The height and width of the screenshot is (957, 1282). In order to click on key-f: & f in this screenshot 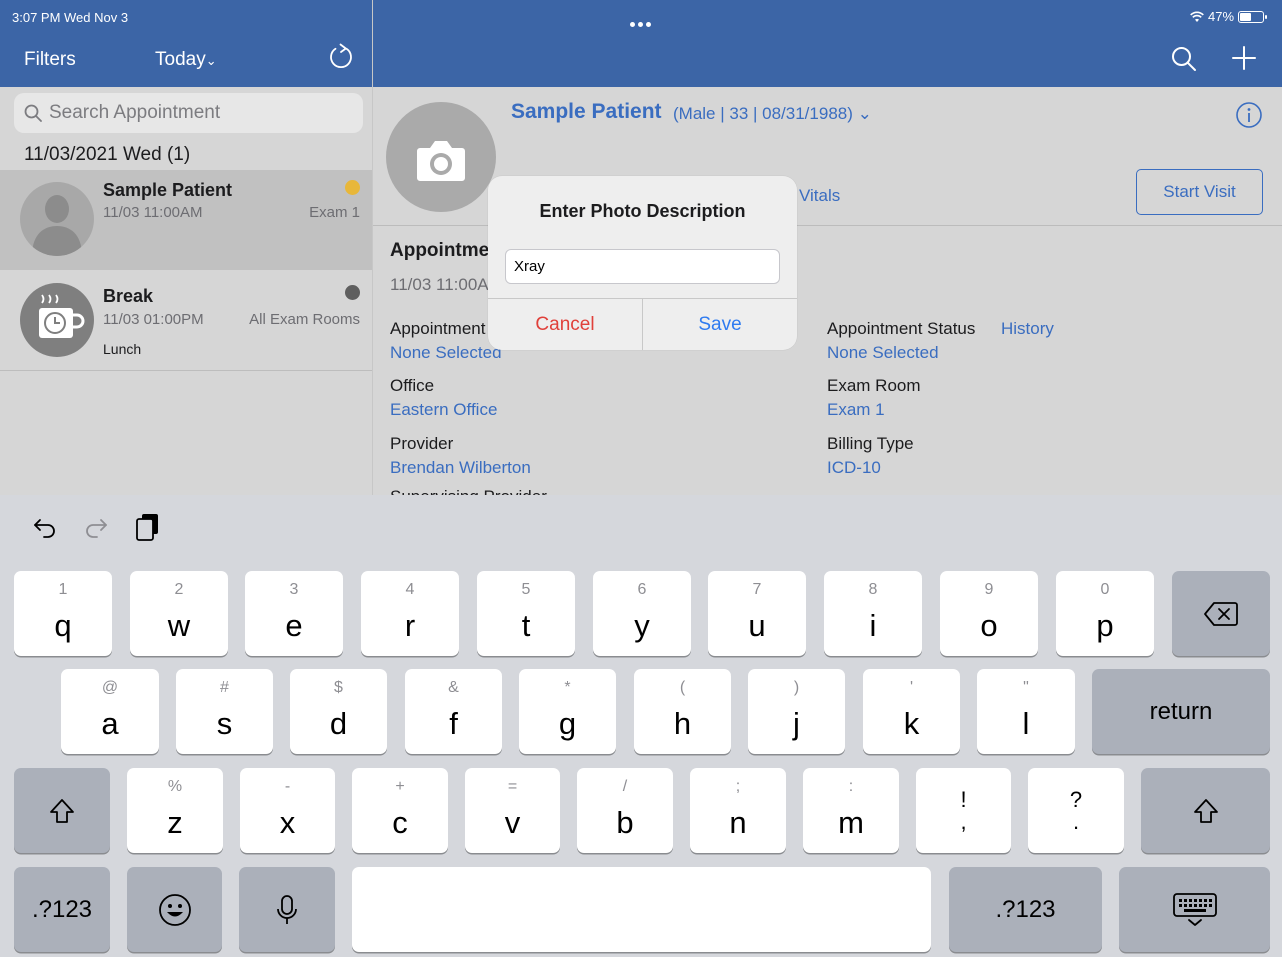, I will do `click(453, 711)`.